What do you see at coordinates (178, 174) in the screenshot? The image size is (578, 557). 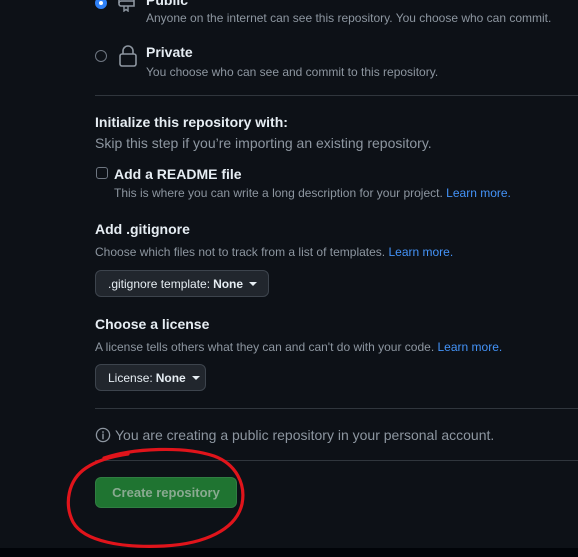 I see `readme-label: Add a README file` at bounding box center [178, 174].